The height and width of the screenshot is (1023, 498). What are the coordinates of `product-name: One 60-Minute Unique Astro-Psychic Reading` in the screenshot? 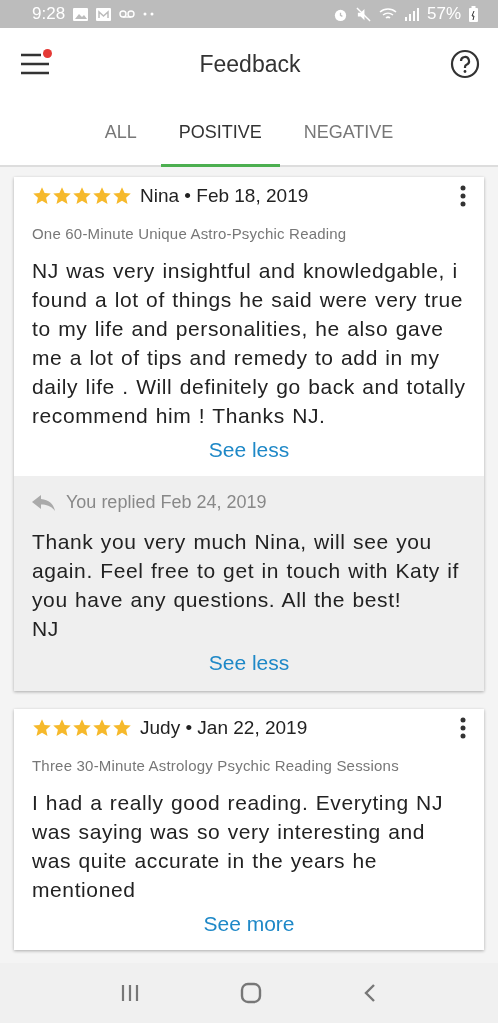 It's located at (190, 233).